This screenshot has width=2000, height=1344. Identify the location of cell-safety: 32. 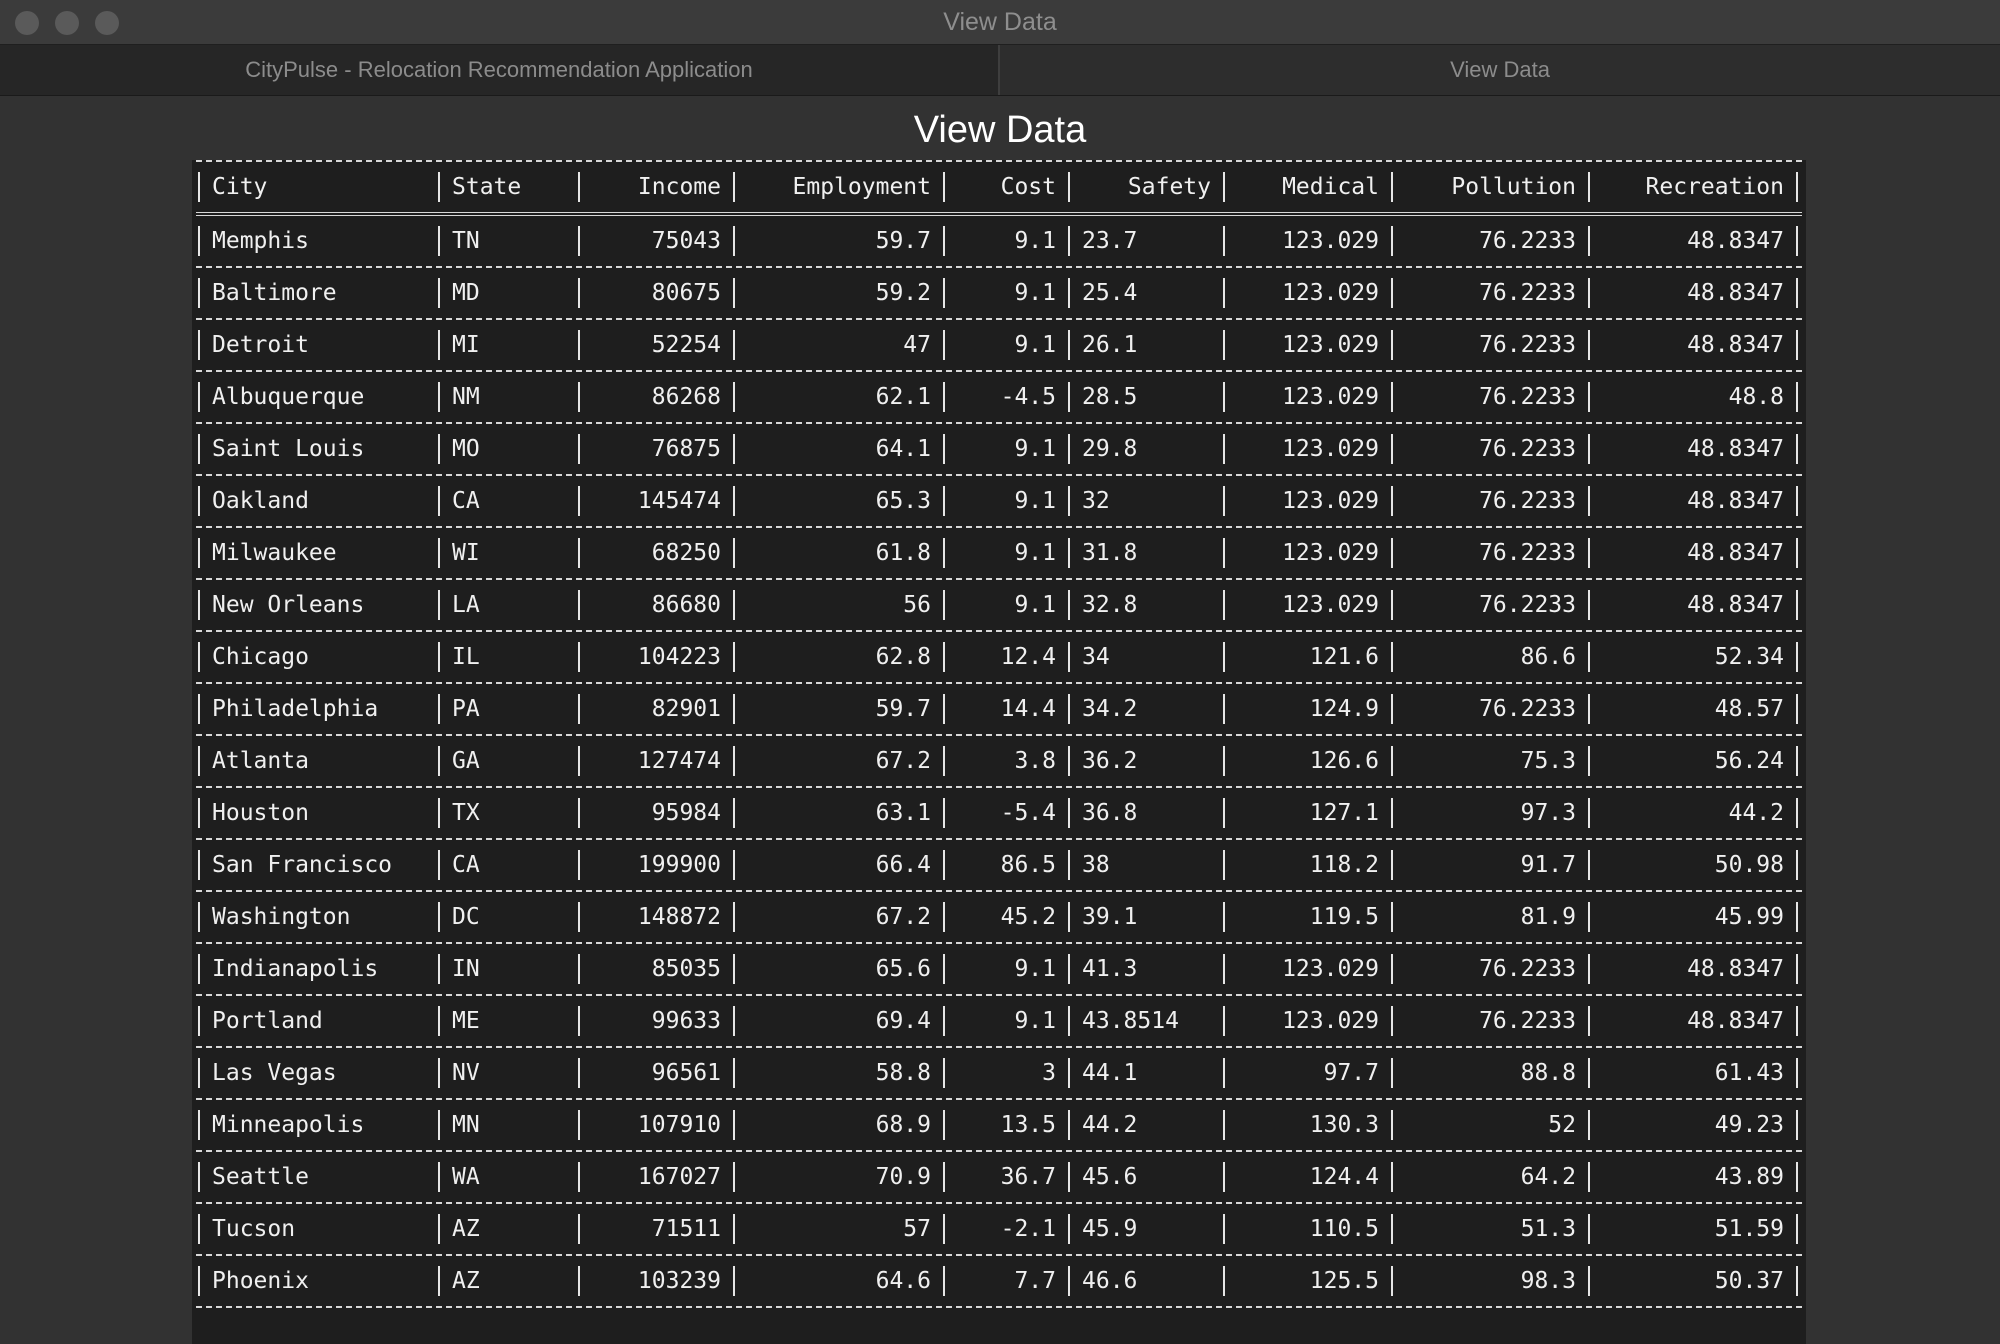
(1145, 501).